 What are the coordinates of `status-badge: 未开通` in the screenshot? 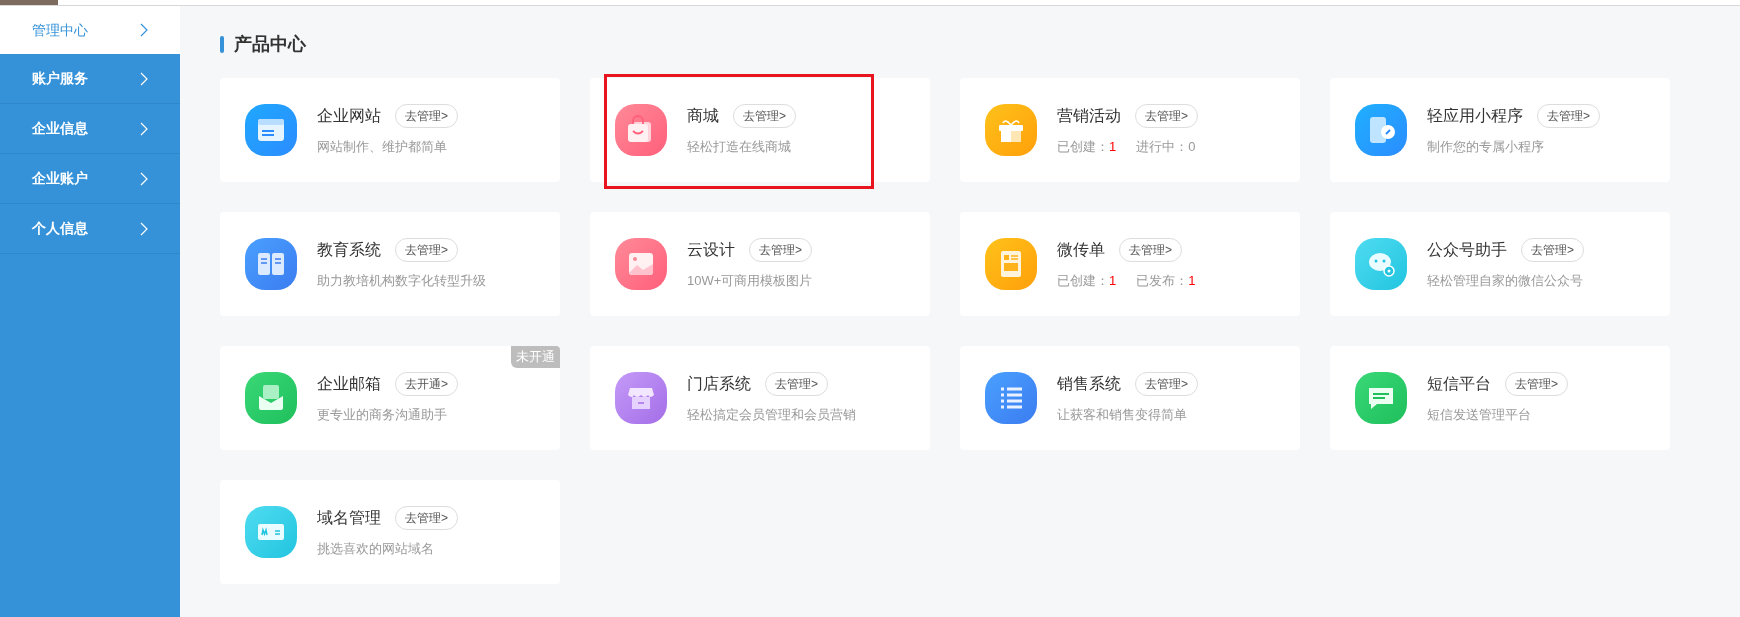 It's located at (535, 357).